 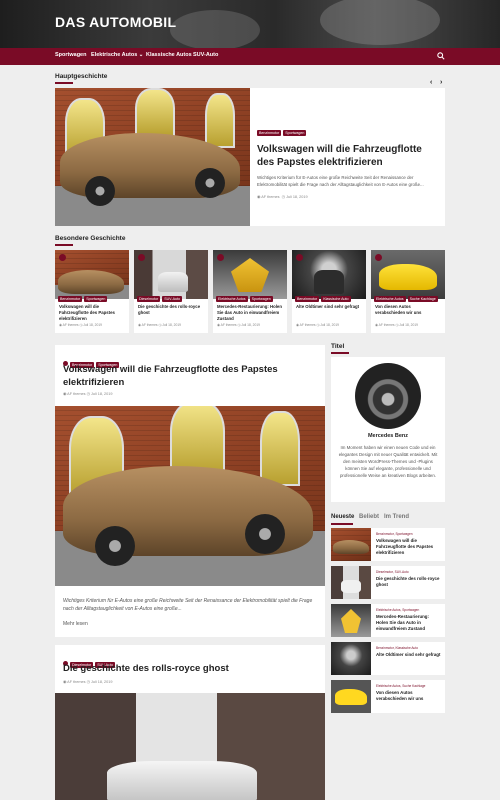 What do you see at coordinates (329, 307) in the screenshot?
I see `story-title: Alte Oldtimer sind sehr gefragt` at bounding box center [329, 307].